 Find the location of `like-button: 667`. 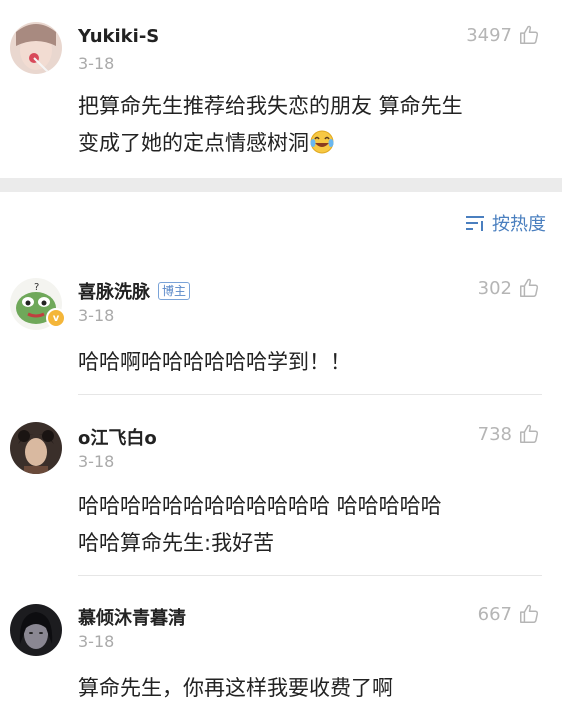

like-button: 667 is located at coordinates (509, 614).